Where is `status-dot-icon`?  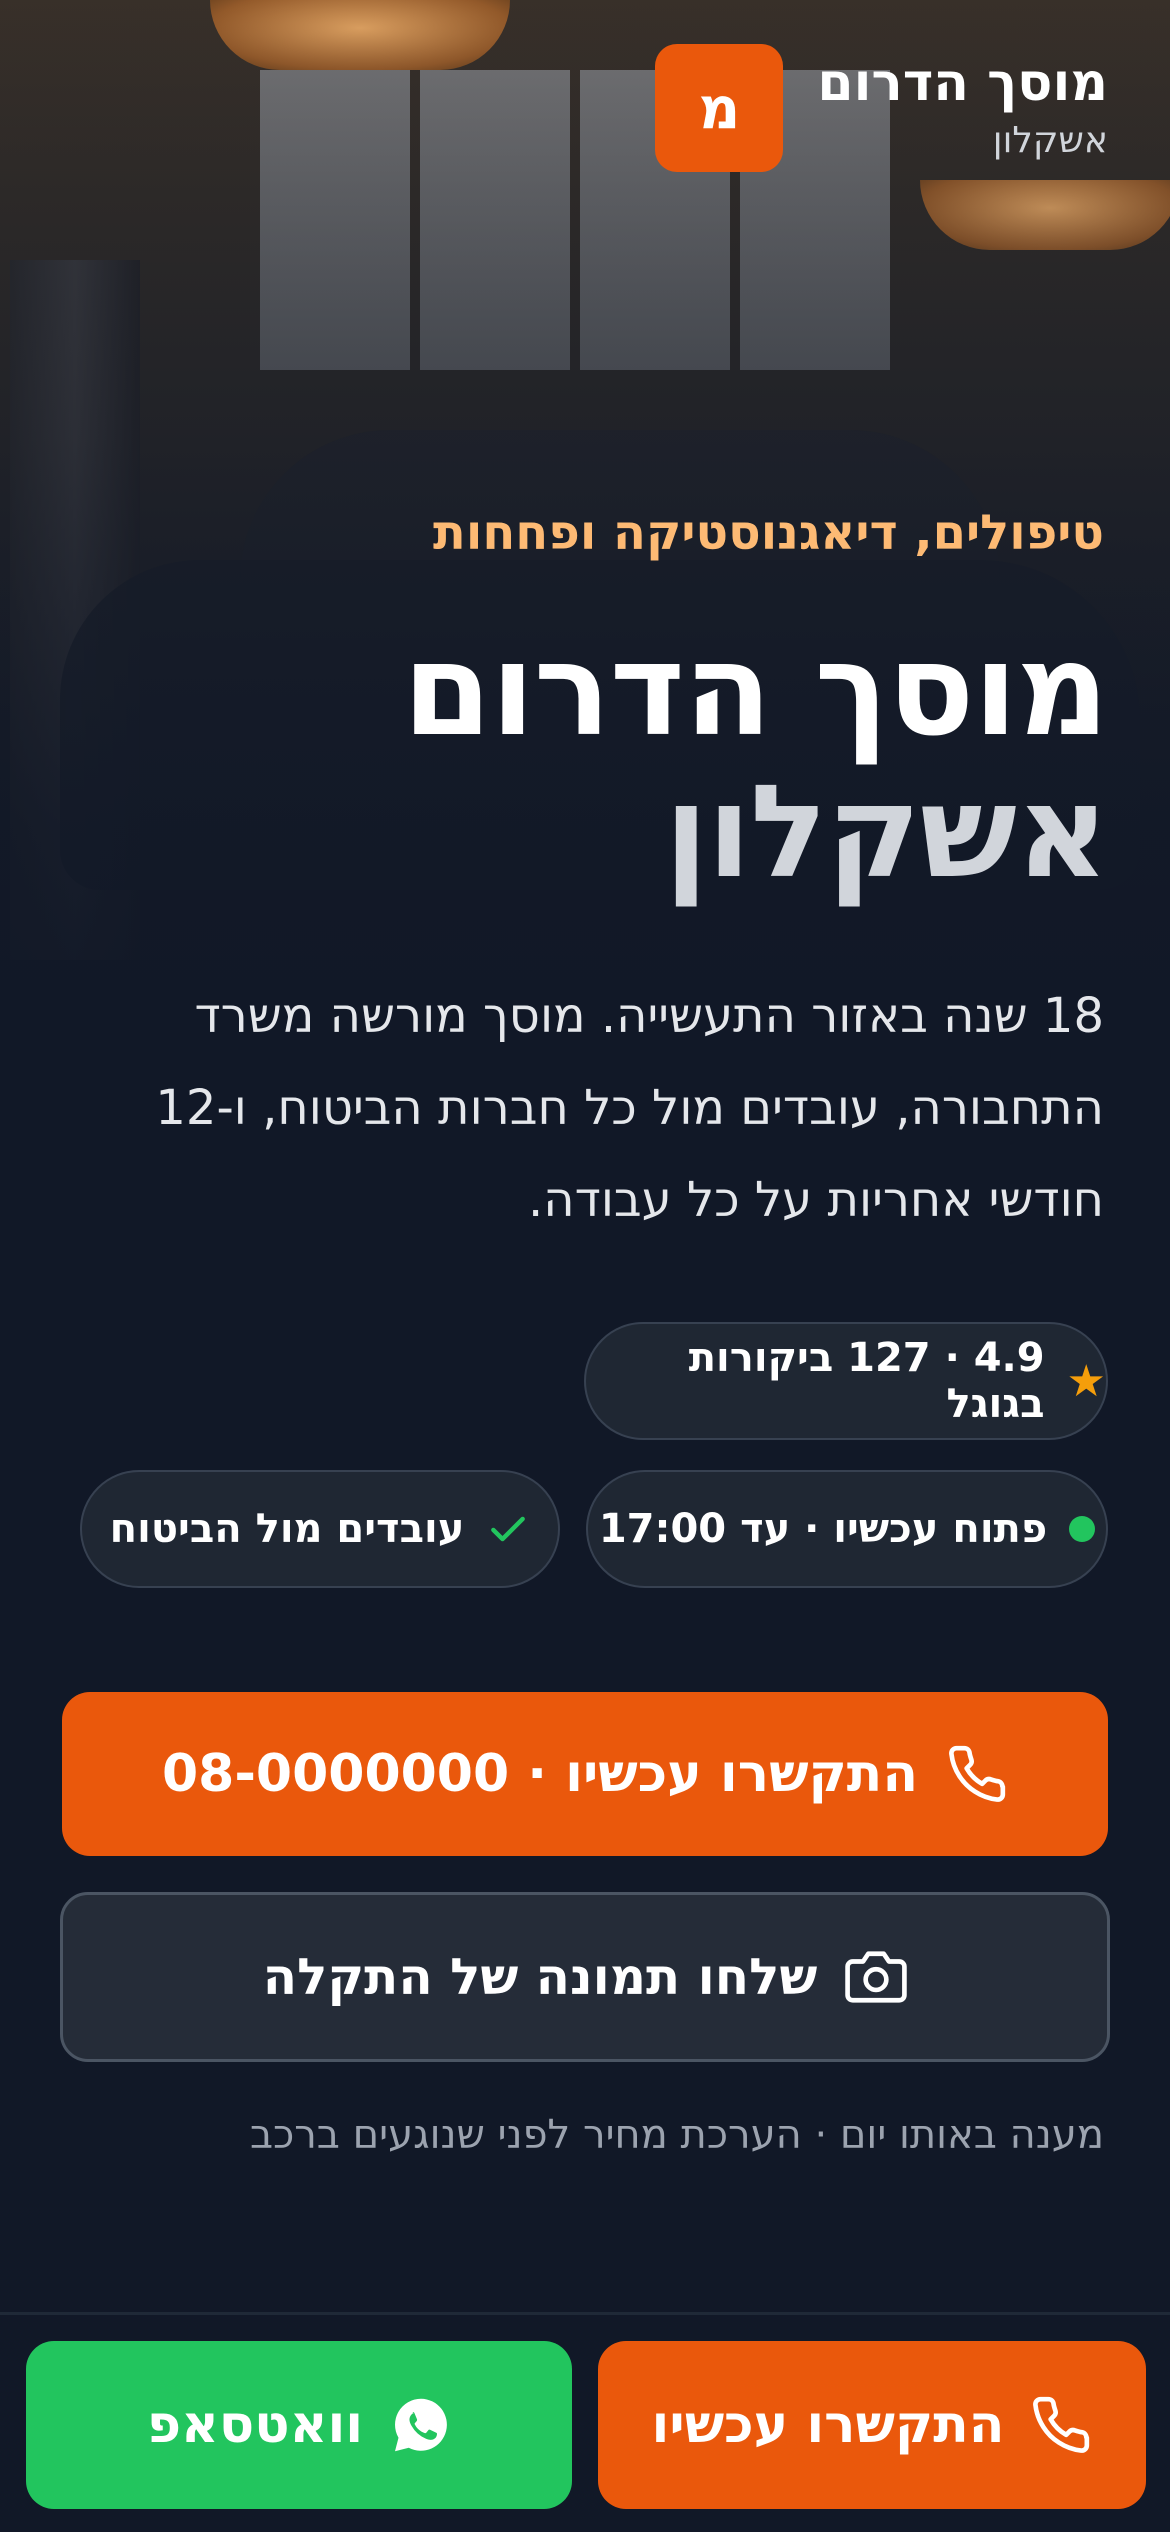
status-dot-icon is located at coordinates (1082, 1529).